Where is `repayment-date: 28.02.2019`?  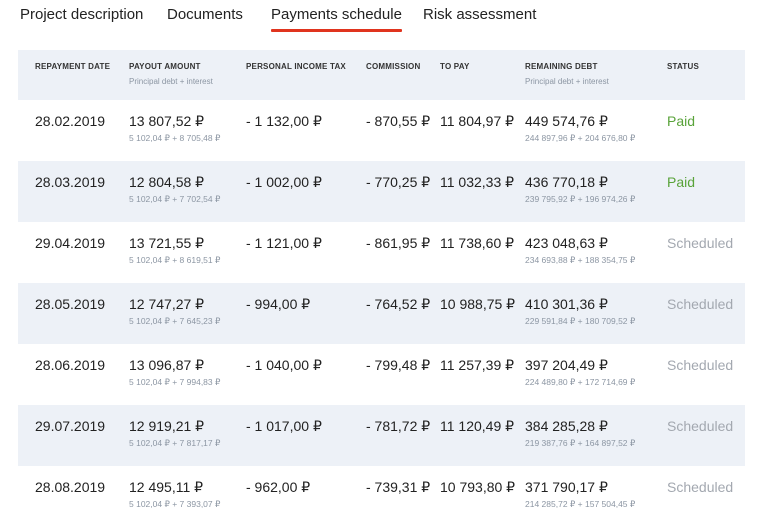 repayment-date: 28.02.2019 is located at coordinates (70, 121).